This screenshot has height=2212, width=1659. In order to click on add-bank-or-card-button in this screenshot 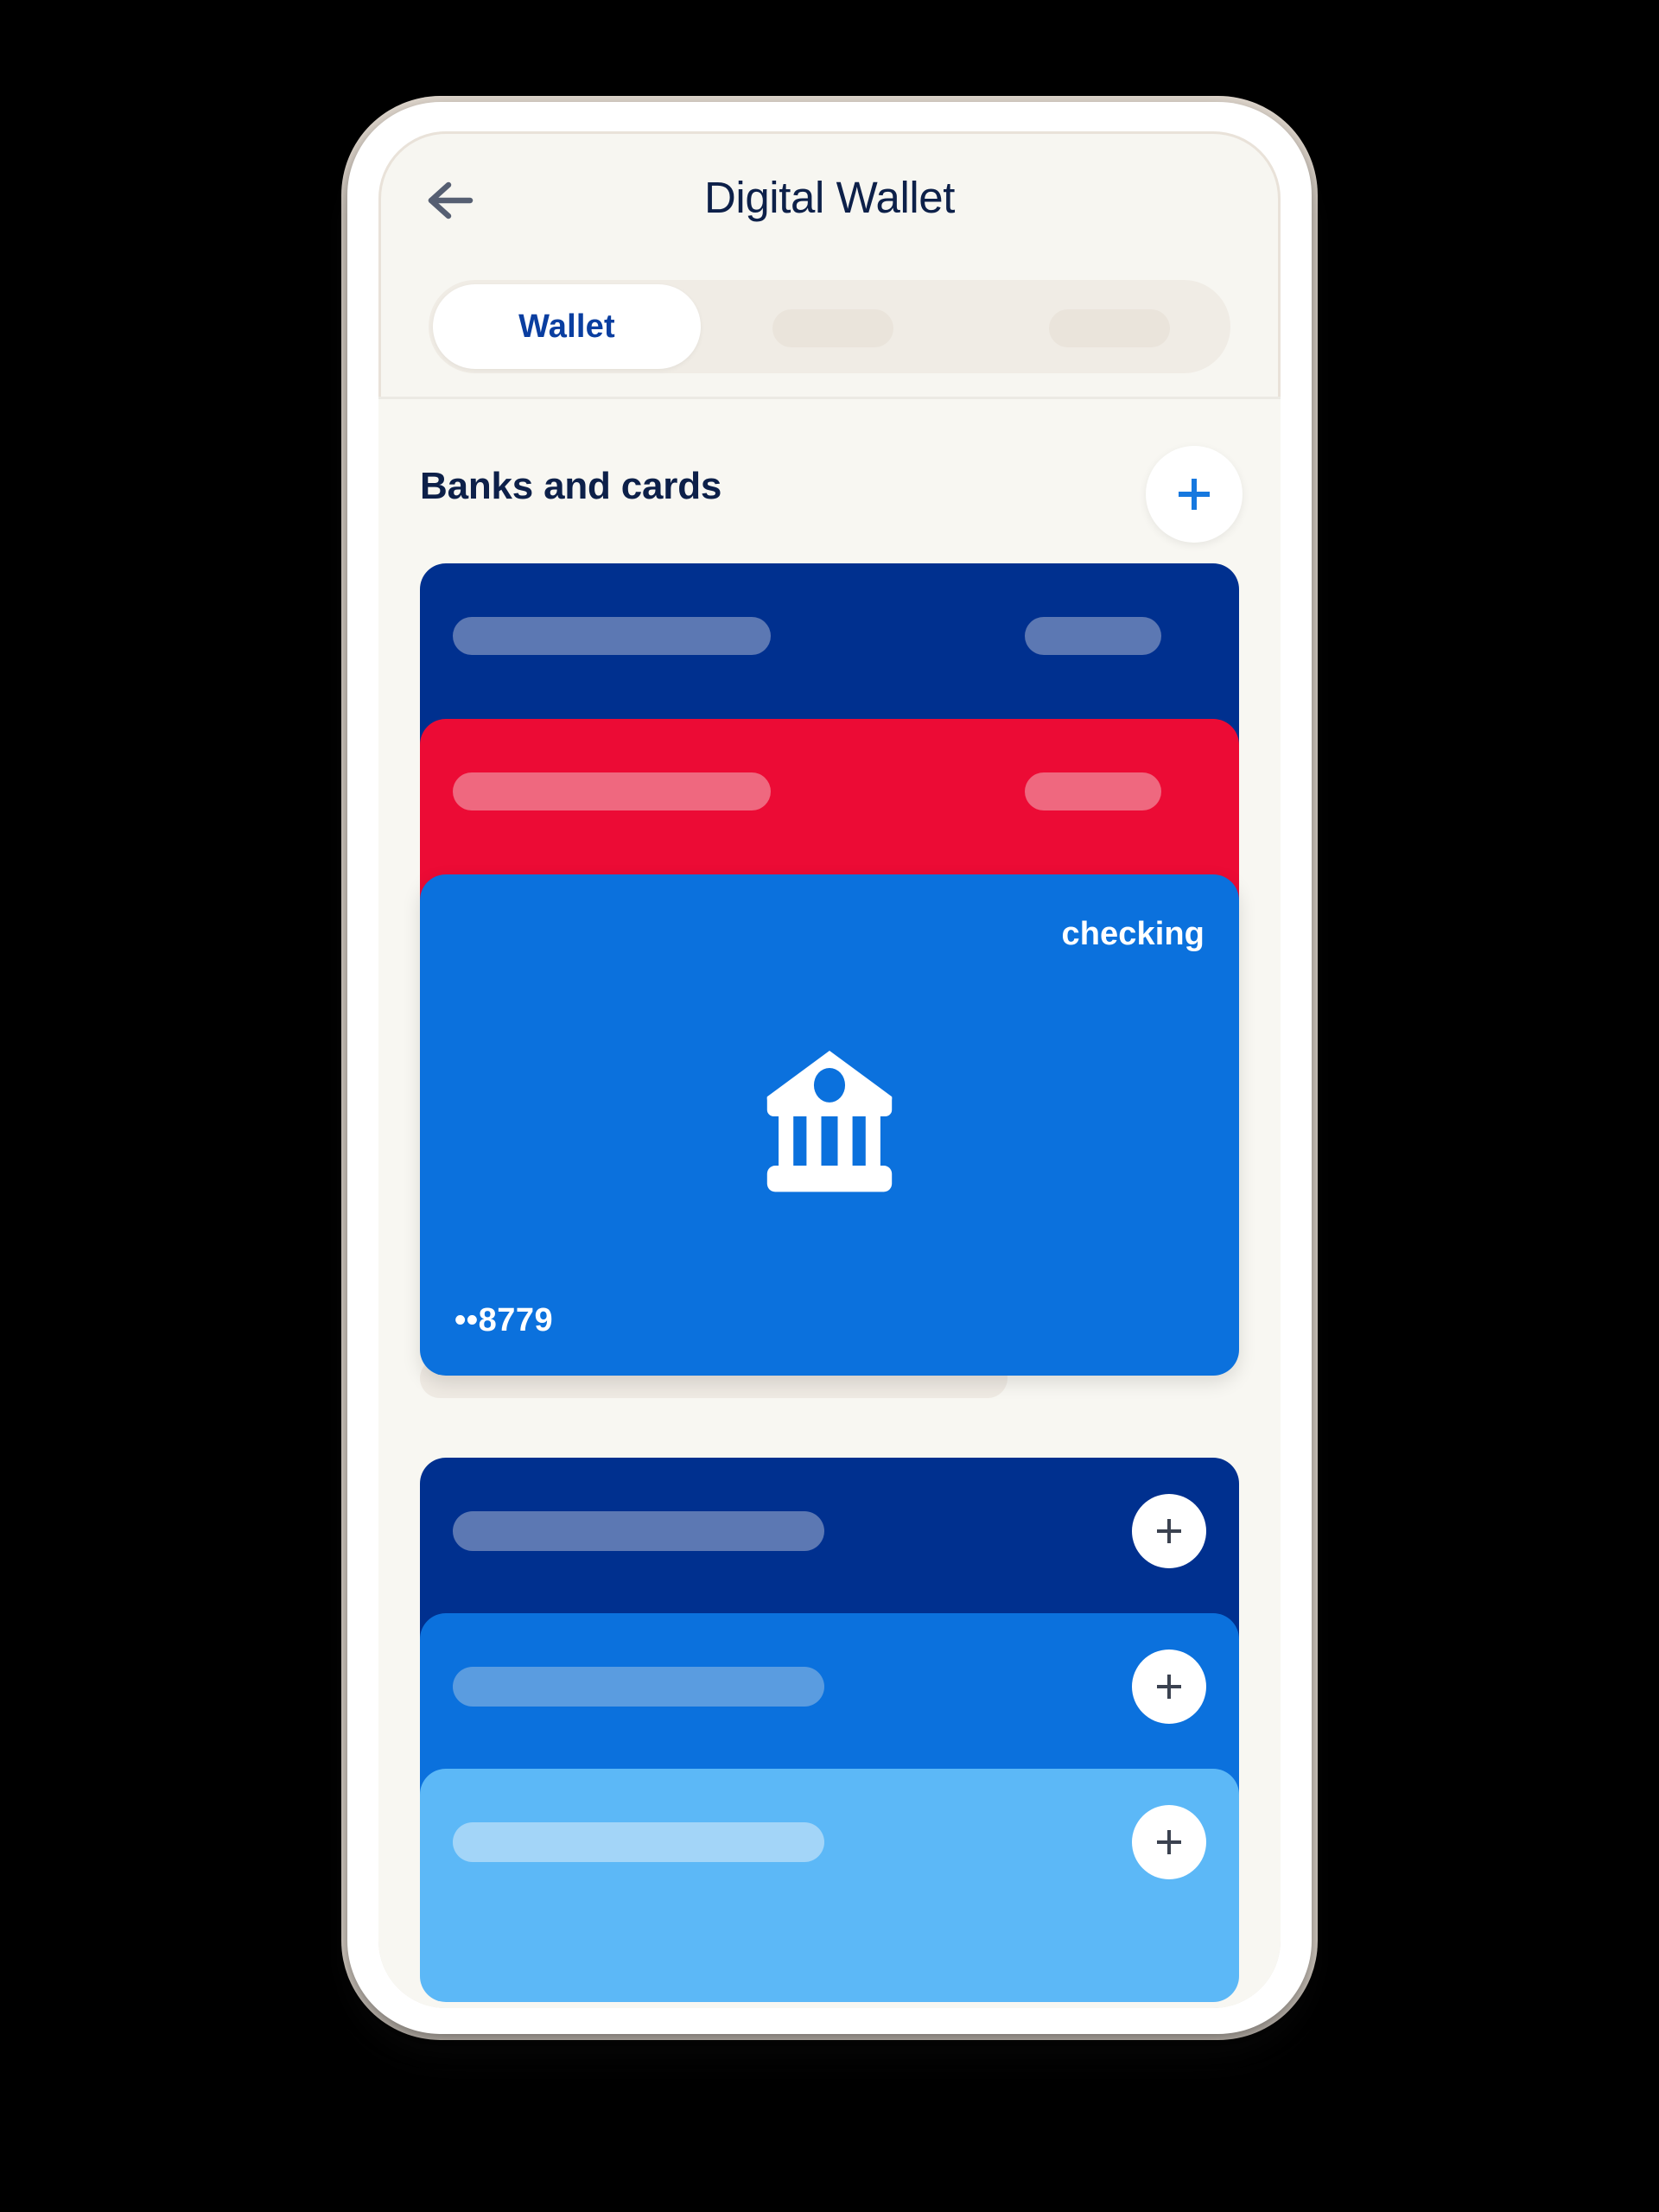, I will do `click(1194, 494)`.